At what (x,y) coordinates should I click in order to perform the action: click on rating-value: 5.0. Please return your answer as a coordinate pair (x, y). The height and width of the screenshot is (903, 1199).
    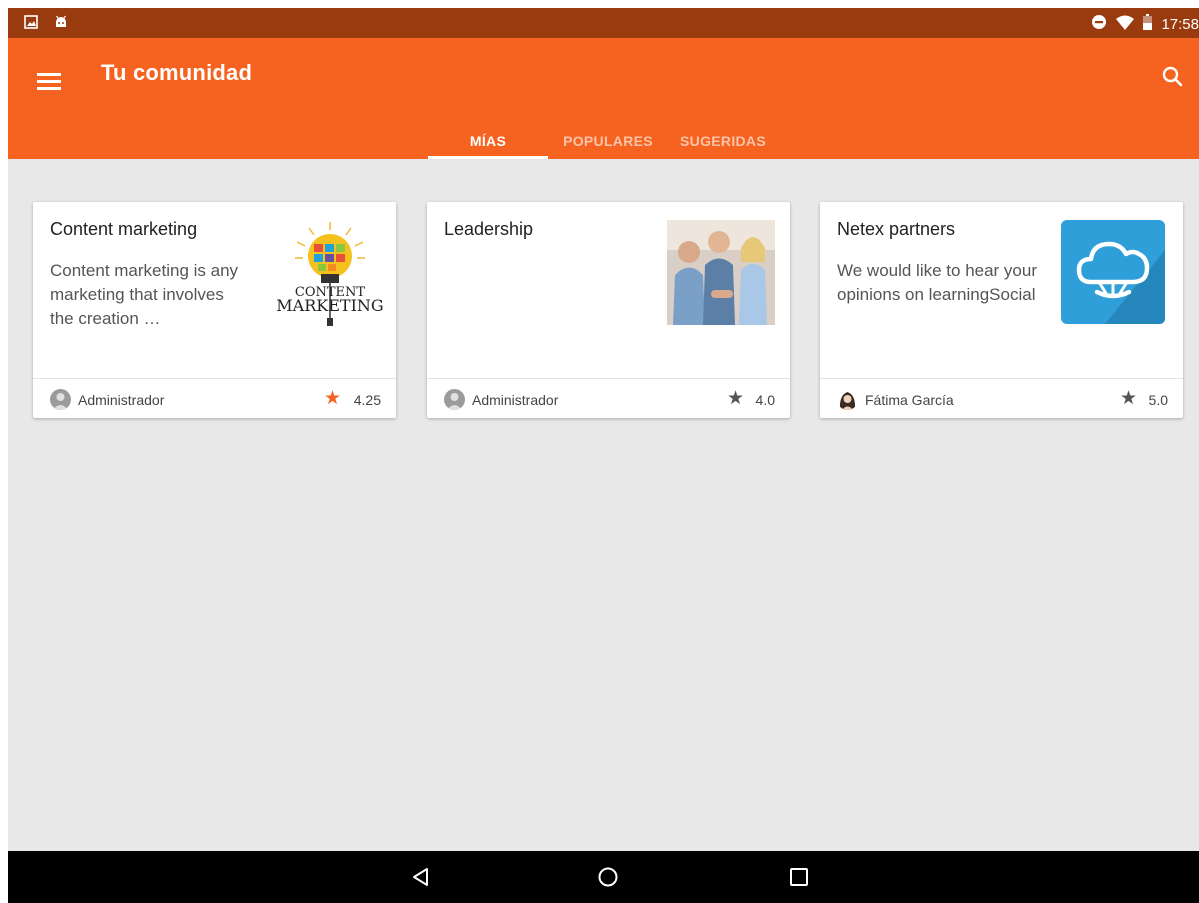
    Looking at the image, I should click on (1158, 400).